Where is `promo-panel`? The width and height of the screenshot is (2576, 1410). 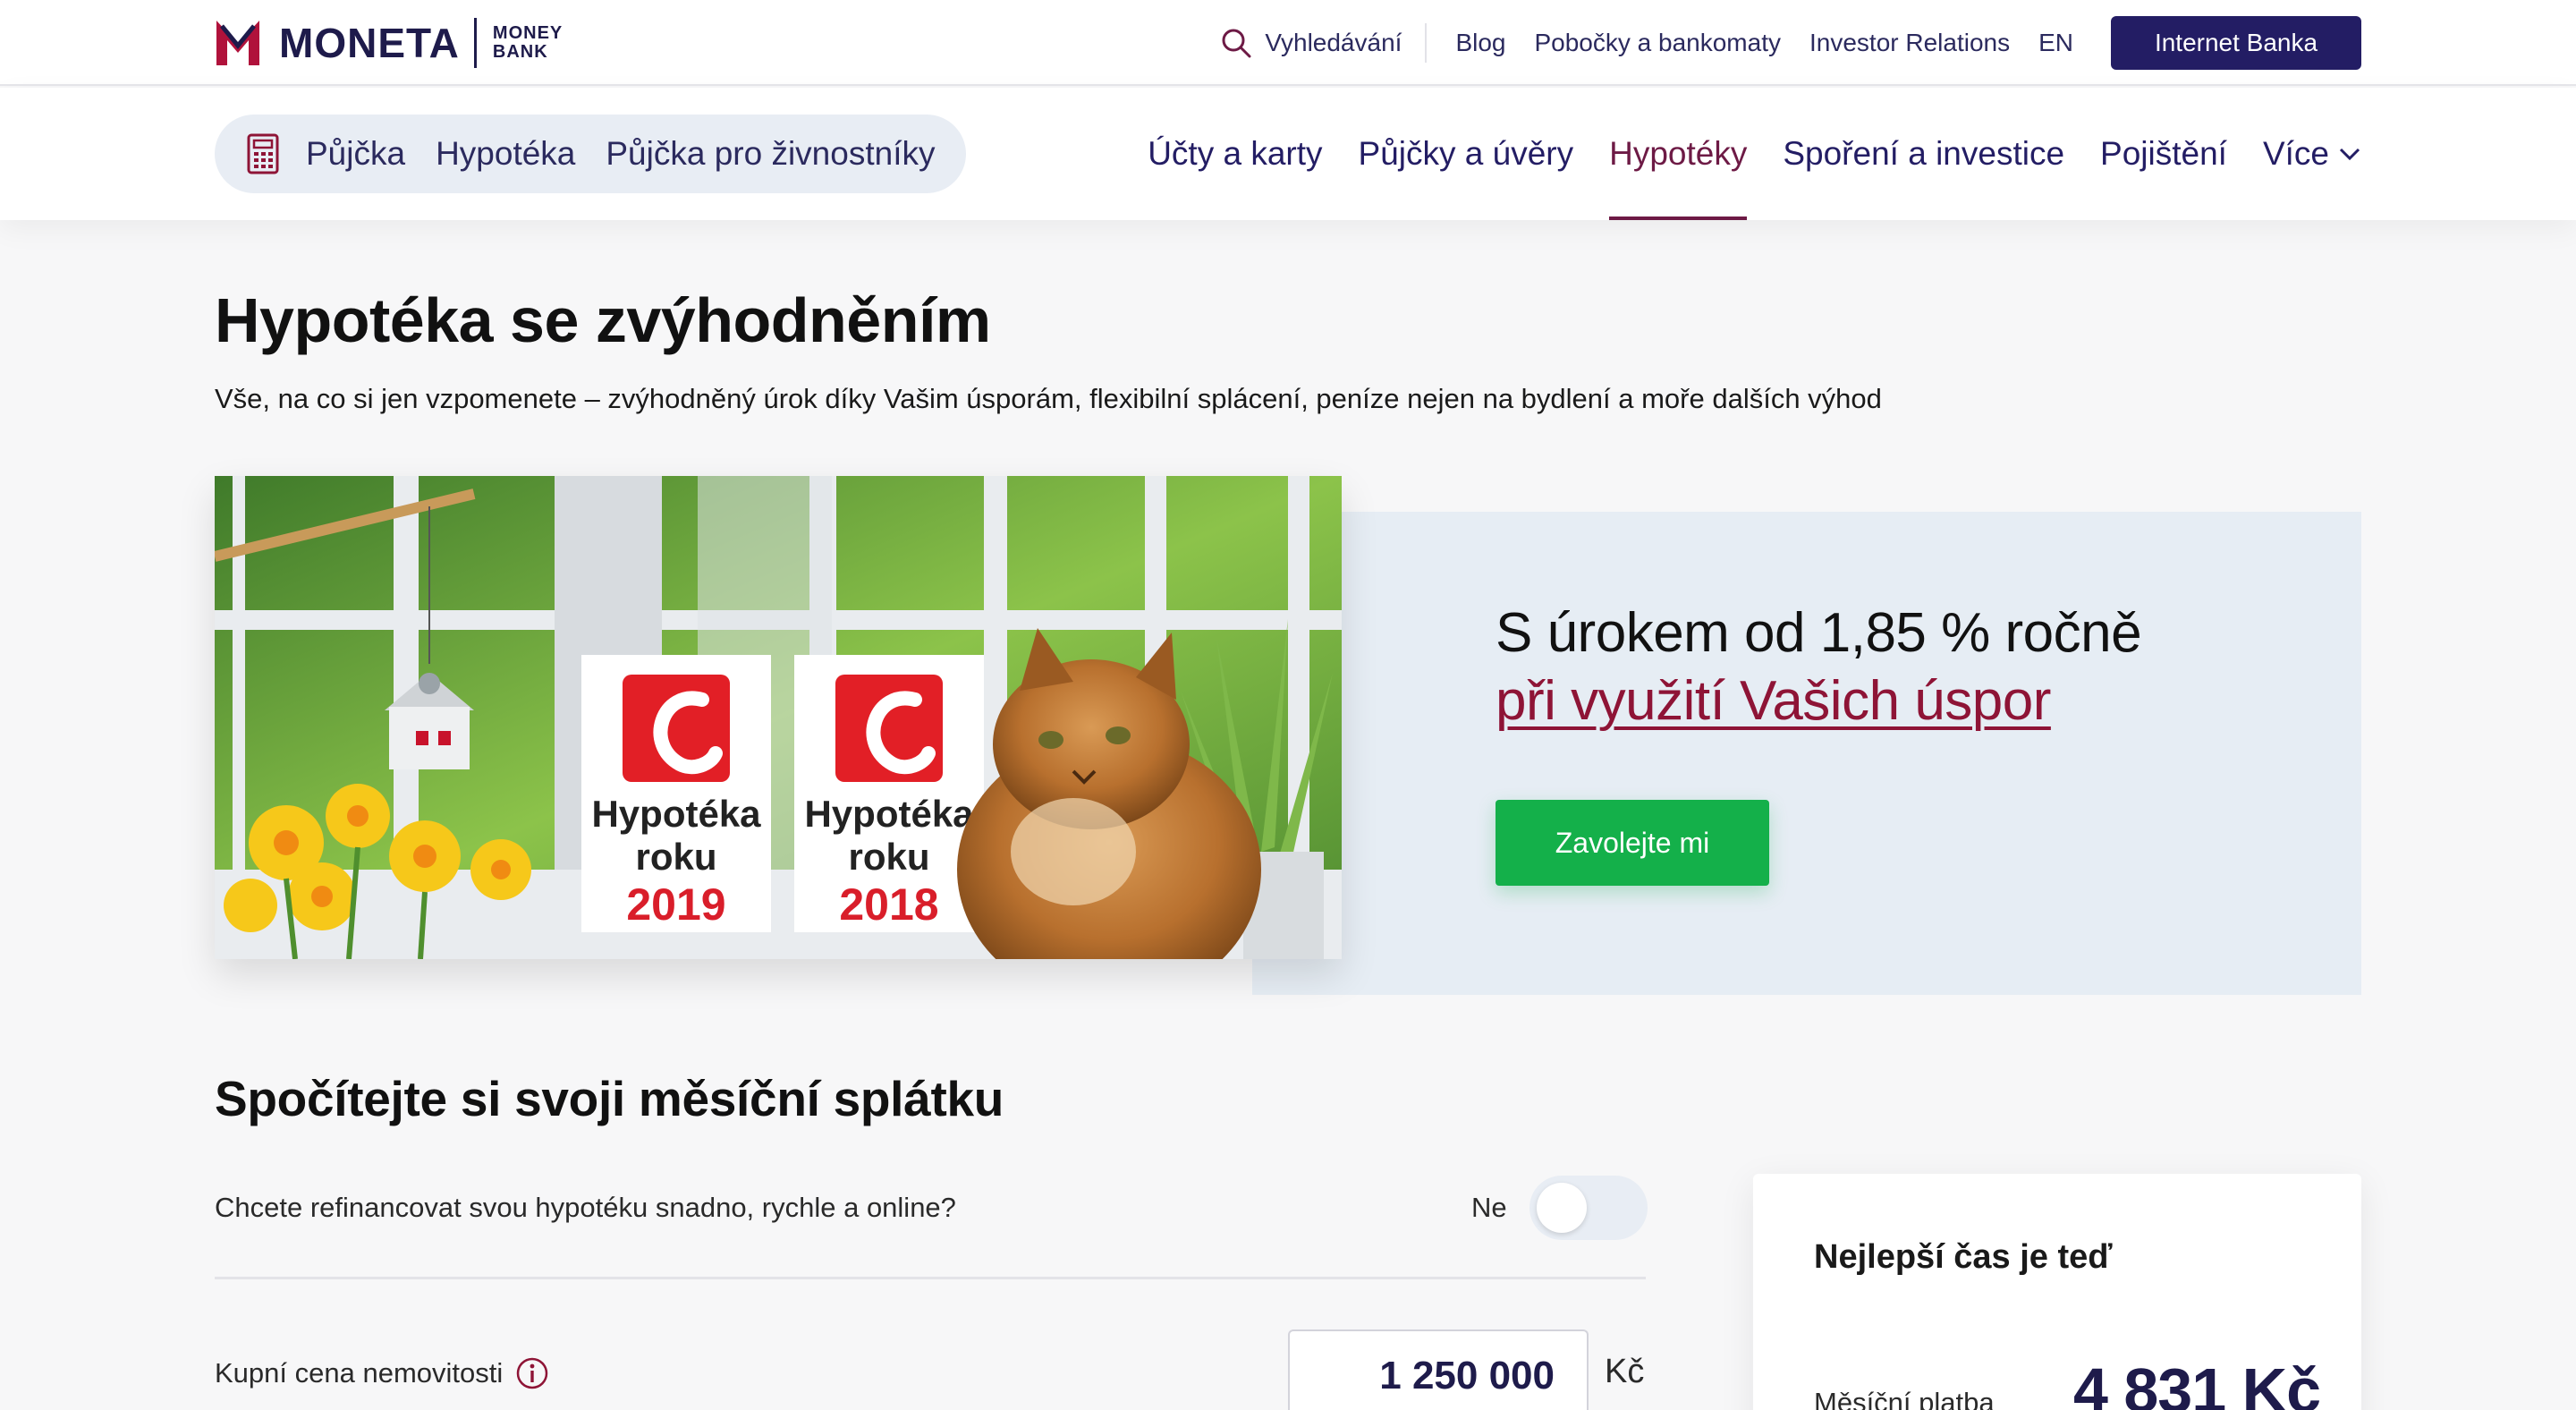 promo-panel is located at coordinates (1806, 754).